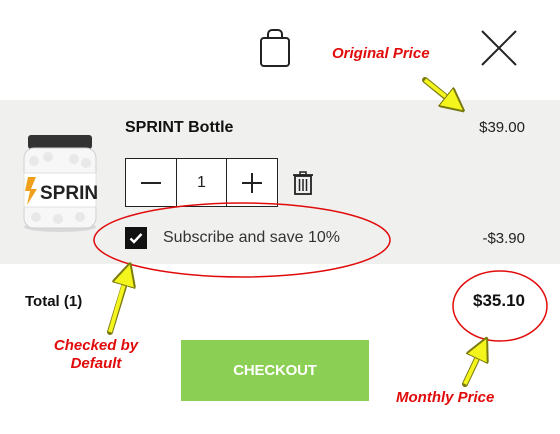 This screenshot has width=560, height=434. I want to click on checkmark-icon, so click(136, 238).